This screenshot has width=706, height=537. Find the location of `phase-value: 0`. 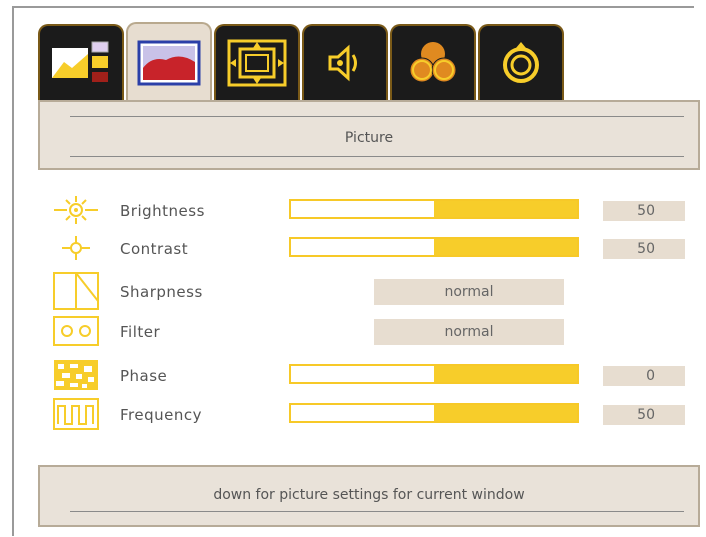

phase-value: 0 is located at coordinates (644, 376).